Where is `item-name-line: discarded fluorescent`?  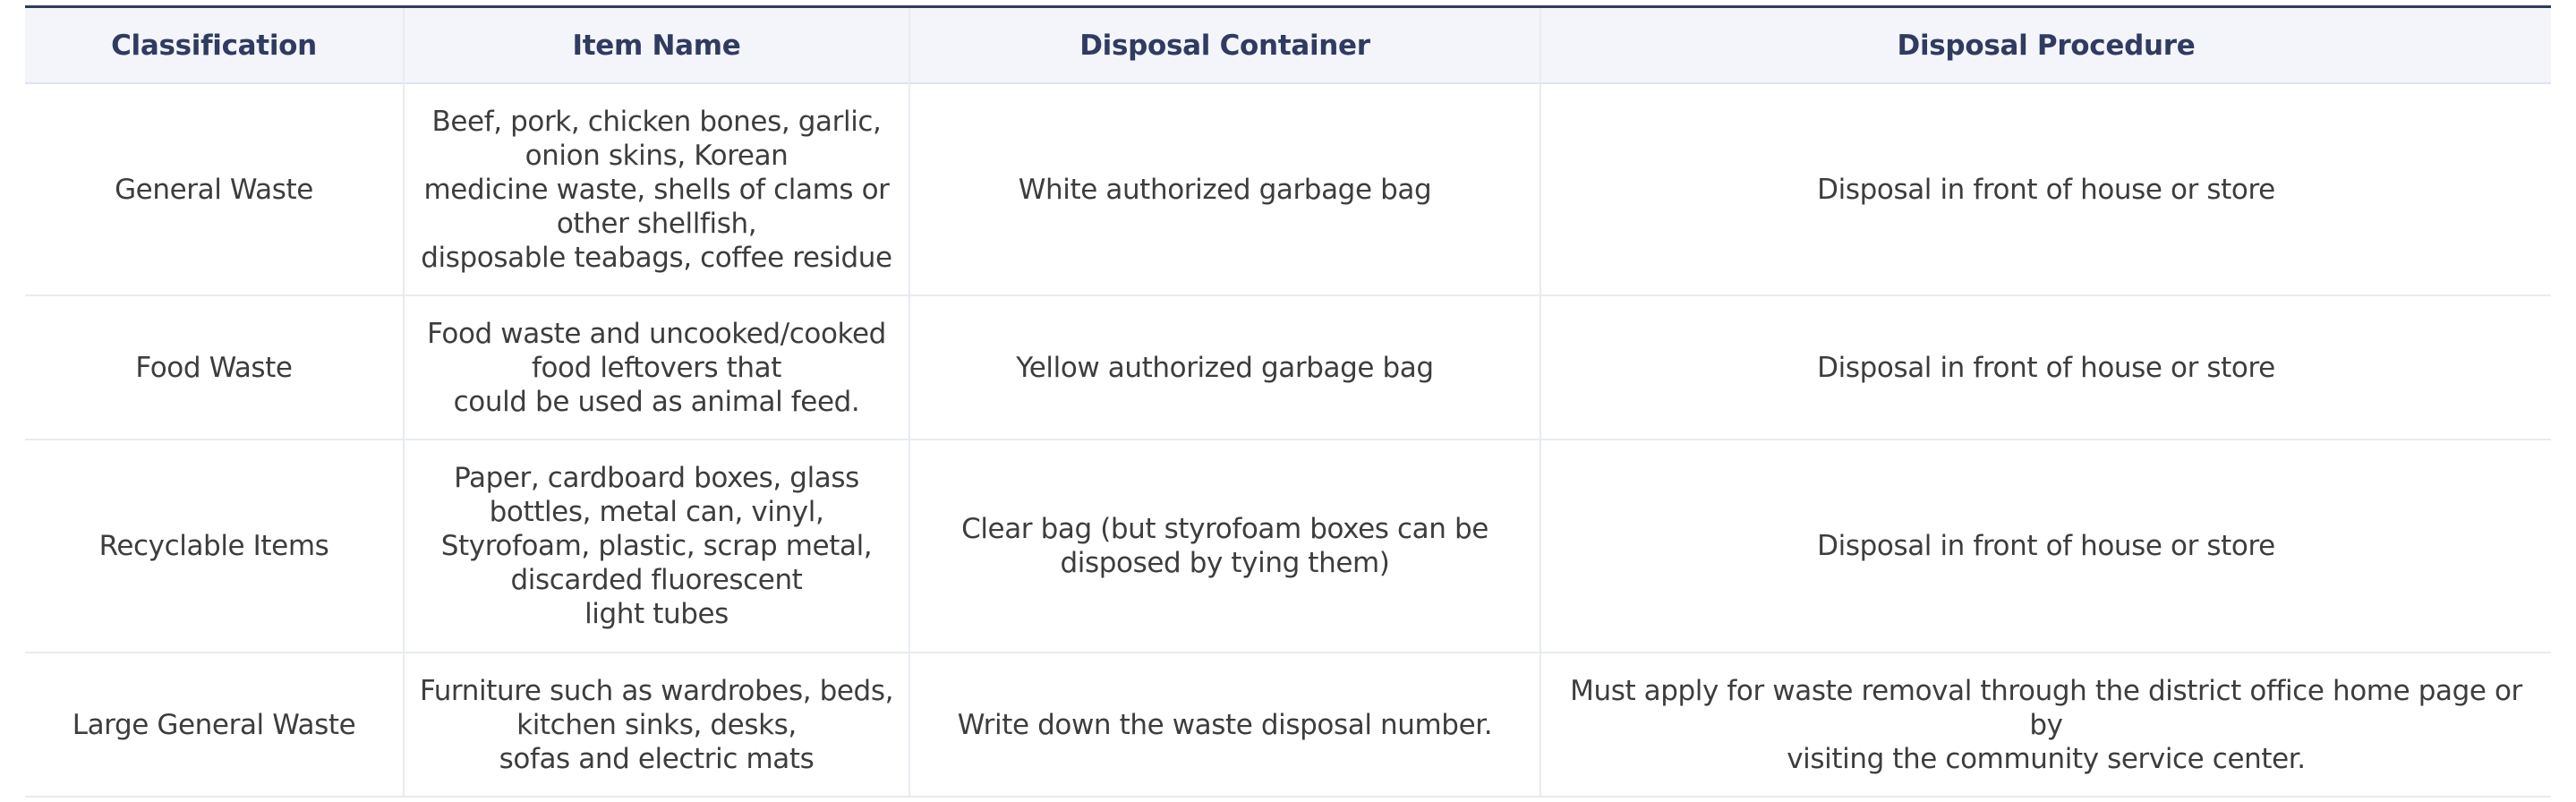
item-name-line: discarded fluorescent is located at coordinates (656, 580).